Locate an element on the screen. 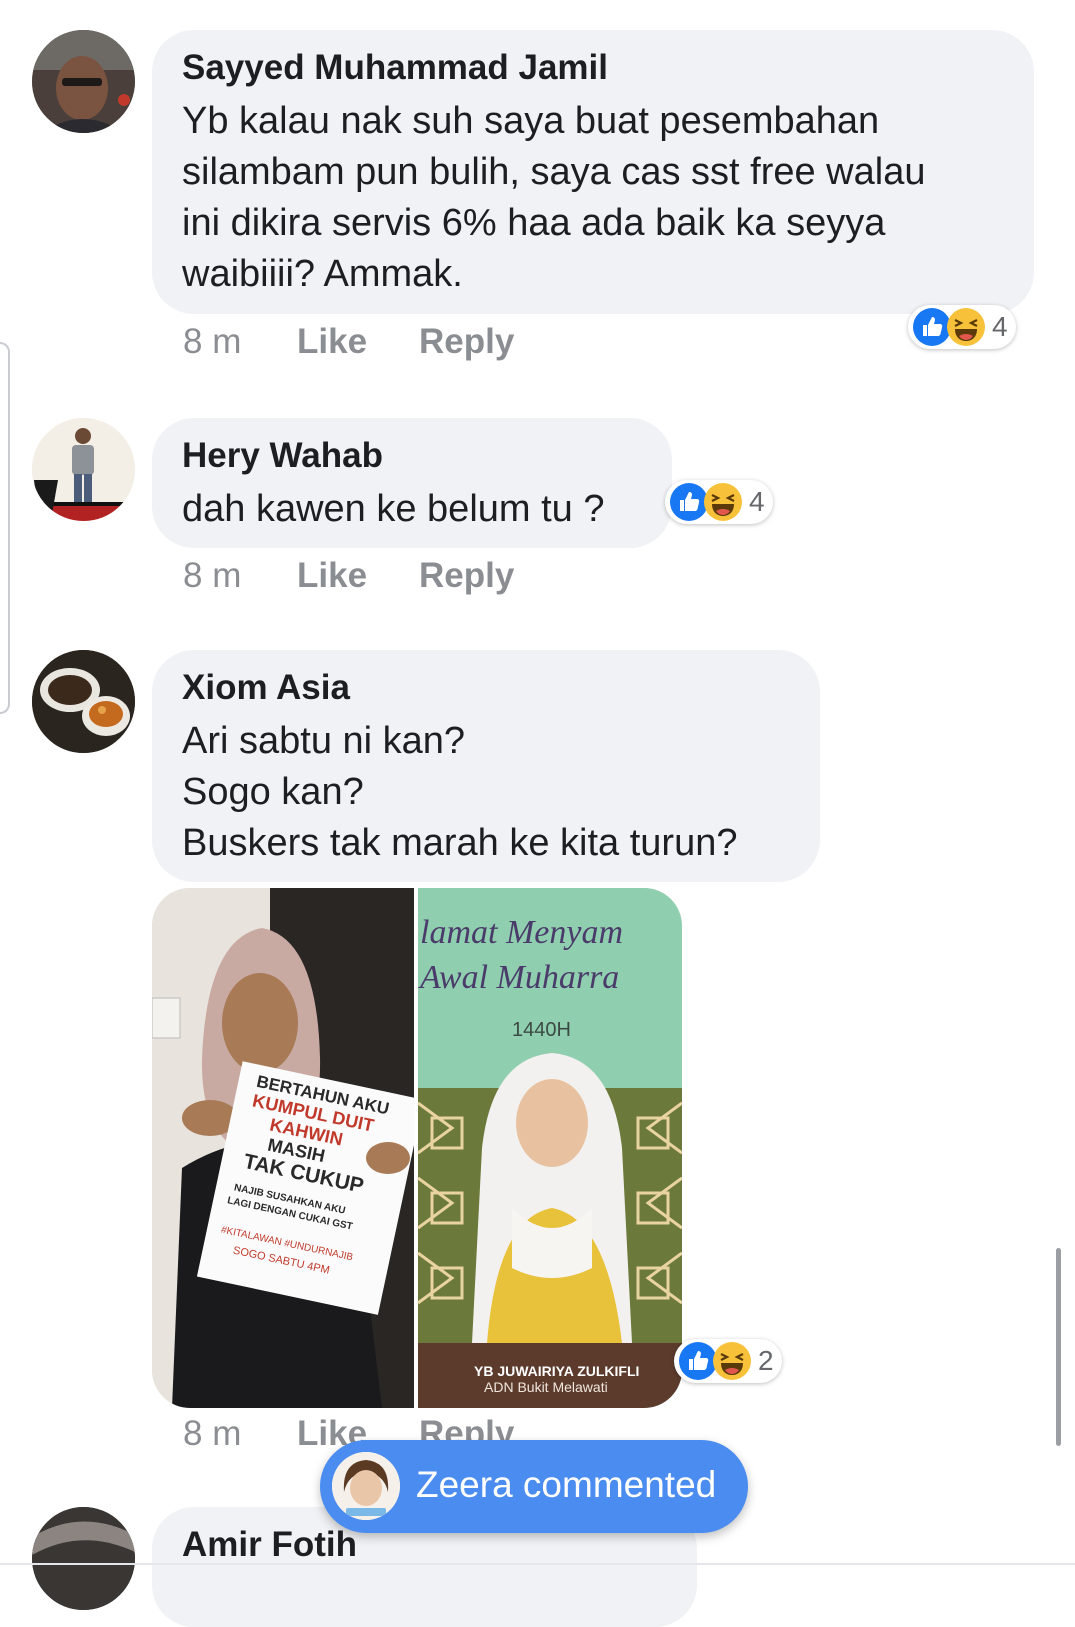  toast-label: Zeera commented is located at coordinates (566, 1484).